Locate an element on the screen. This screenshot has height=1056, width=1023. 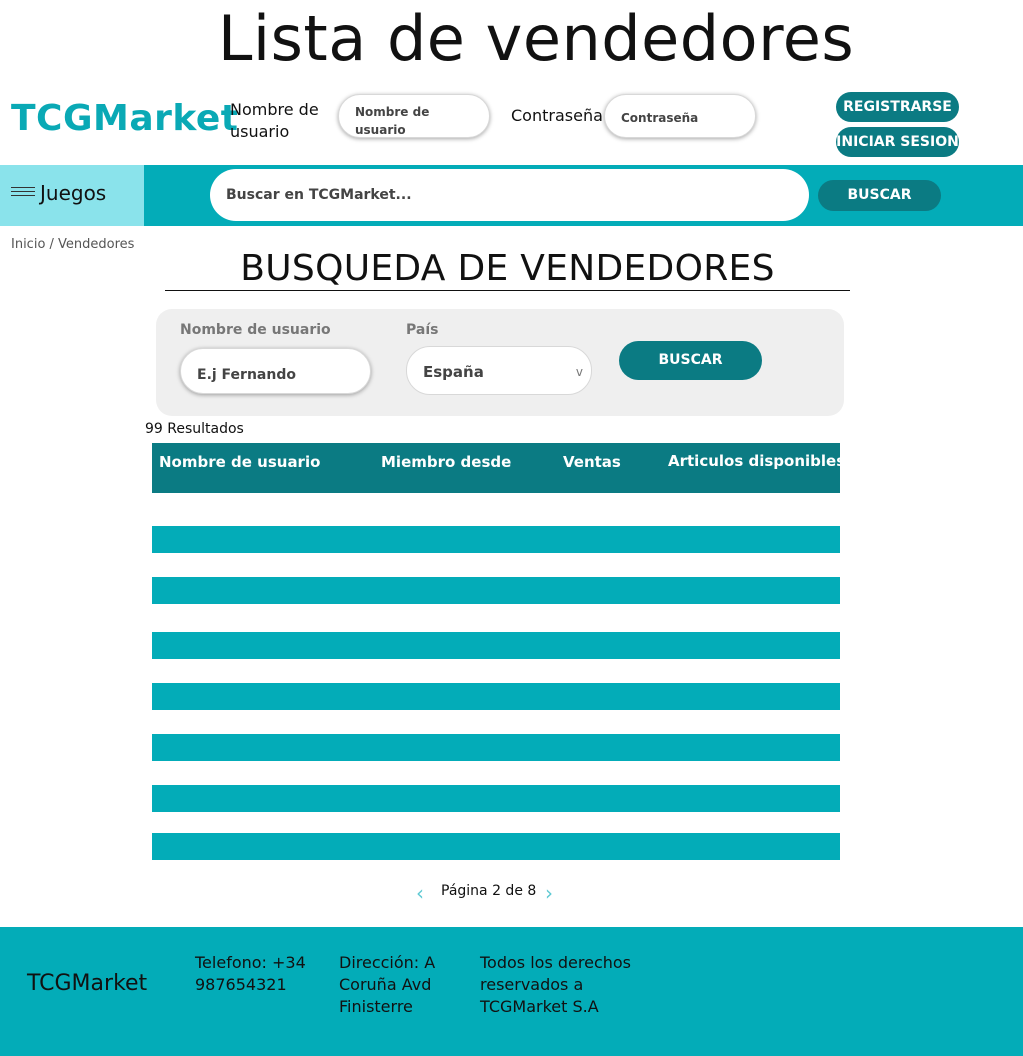
pagination-label: Página 2 de 8 is located at coordinates (489, 891).